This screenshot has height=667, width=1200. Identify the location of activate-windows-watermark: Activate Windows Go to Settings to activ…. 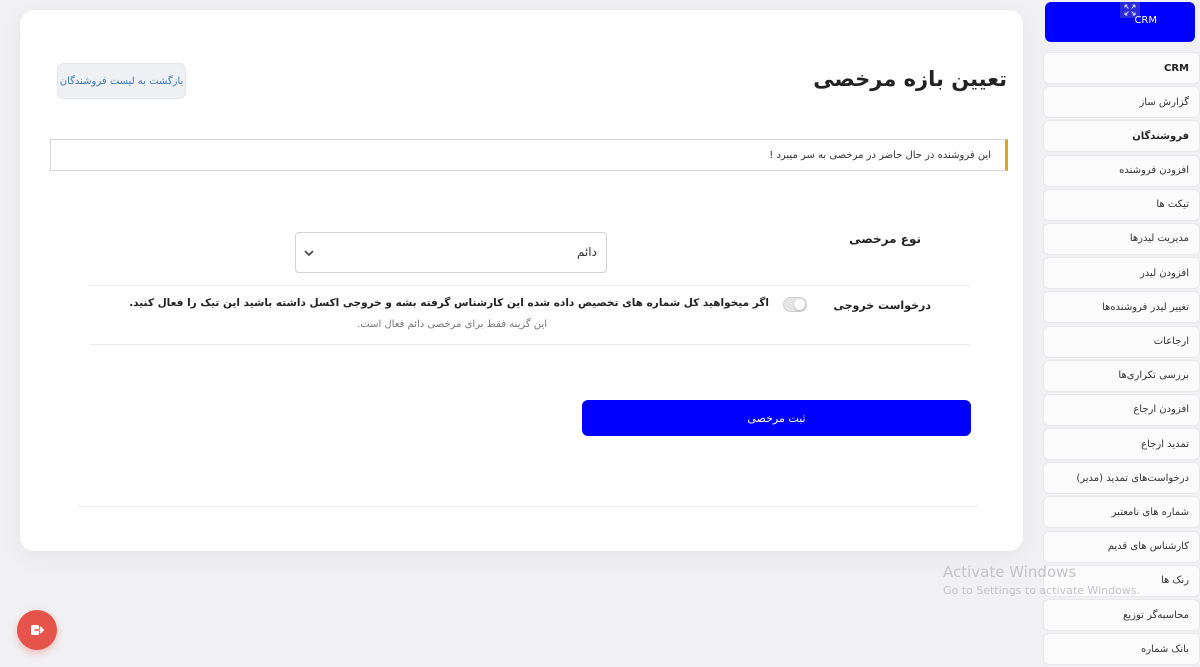
(1041, 580).